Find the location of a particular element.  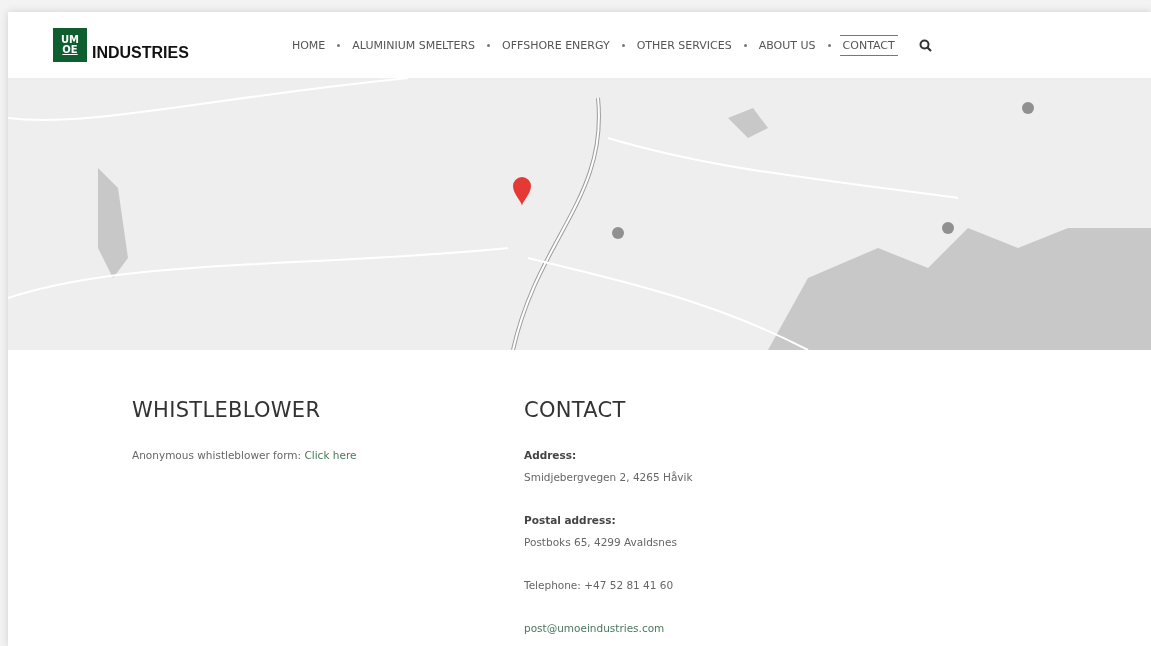

contact-label: Postal address: is located at coordinates (570, 520).